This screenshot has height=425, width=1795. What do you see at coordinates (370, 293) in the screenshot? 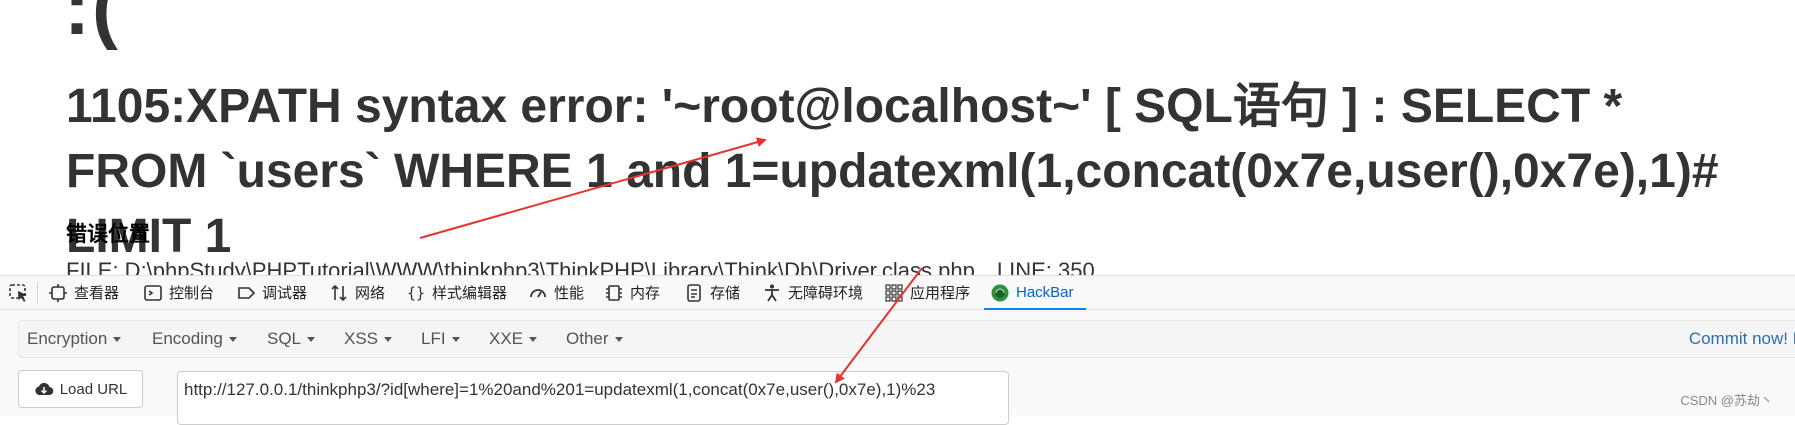
I see `tab-label: 网络` at bounding box center [370, 293].